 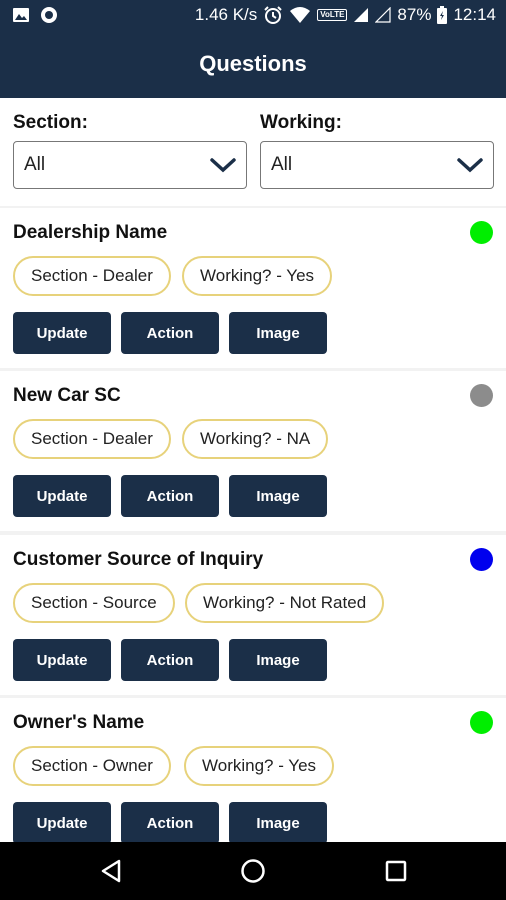 I want to click on status-bar: 1.46 K/s VoLTE 87% 12:14, so click(x=253, y=15).